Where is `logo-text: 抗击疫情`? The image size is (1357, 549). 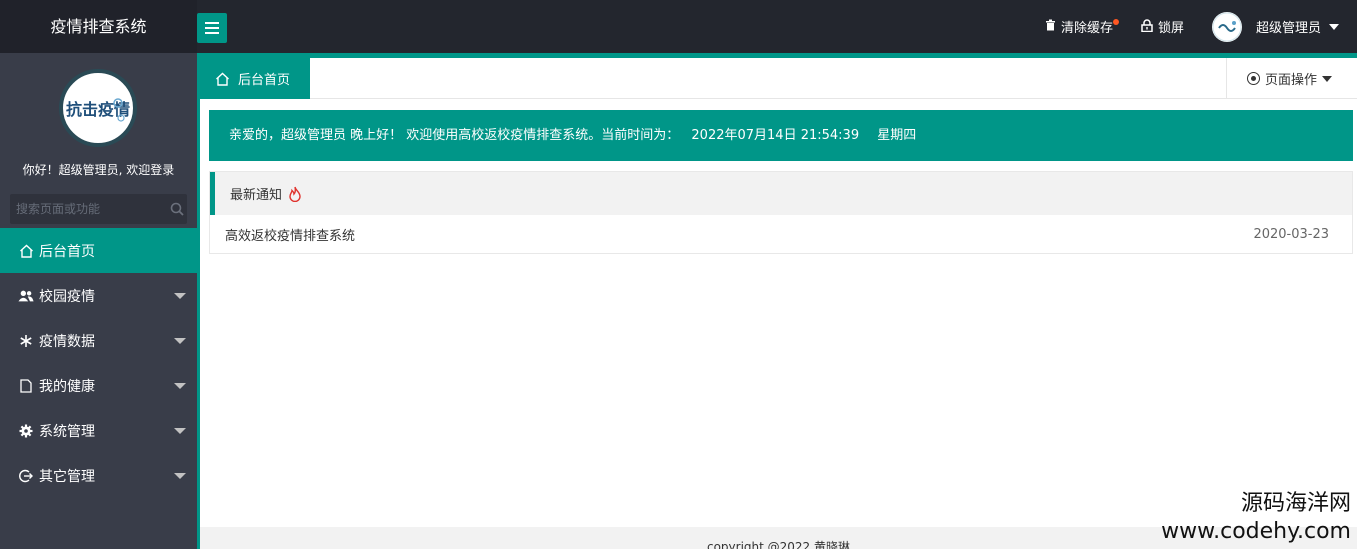 logo-text: 抗击疫情 is located at coordinates (98, 109).